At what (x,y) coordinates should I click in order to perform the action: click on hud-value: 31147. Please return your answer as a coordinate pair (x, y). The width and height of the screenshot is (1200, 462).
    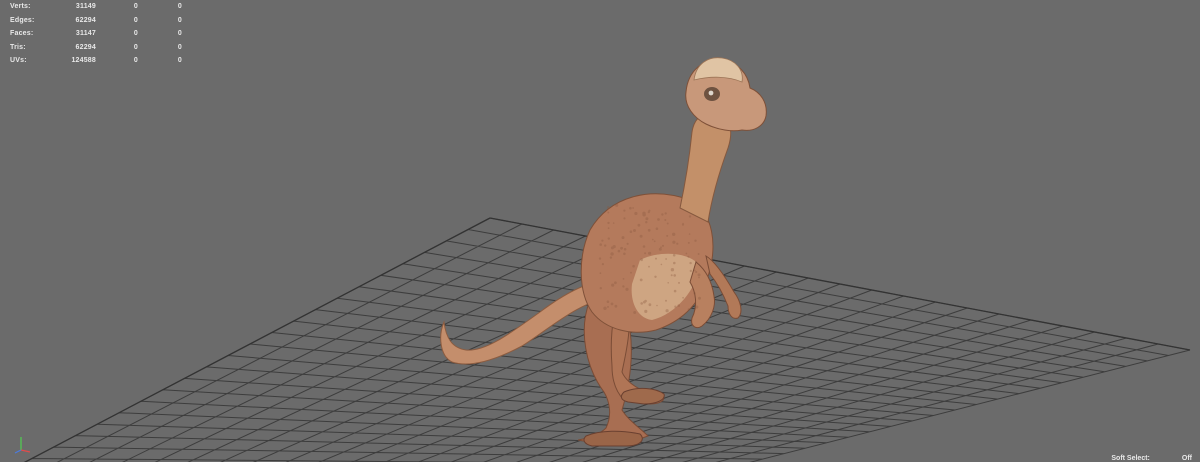
    Looking at the image, I should click on (85, 34).